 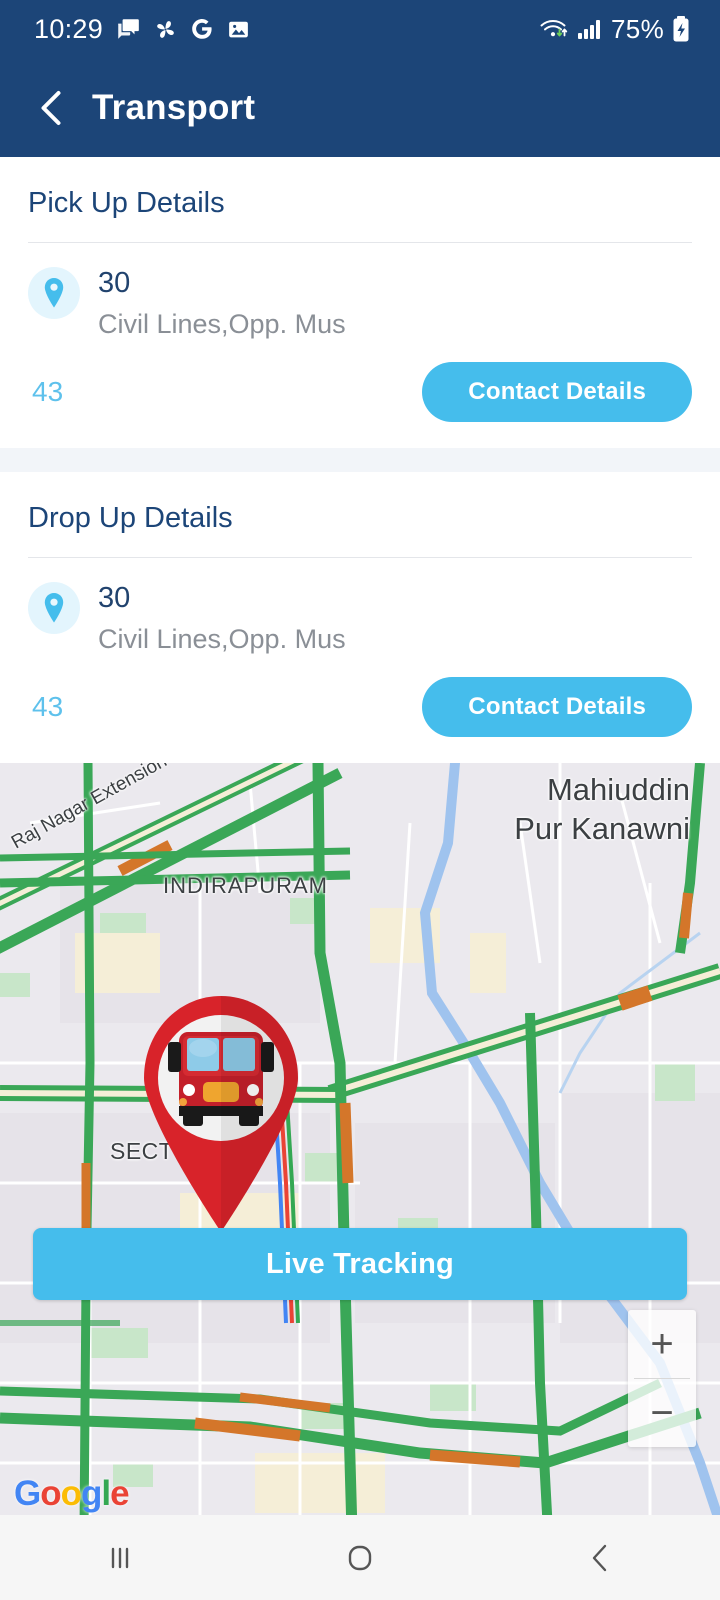 I want to click on dropup-stop-code: 30, so click(x=114, y=598).